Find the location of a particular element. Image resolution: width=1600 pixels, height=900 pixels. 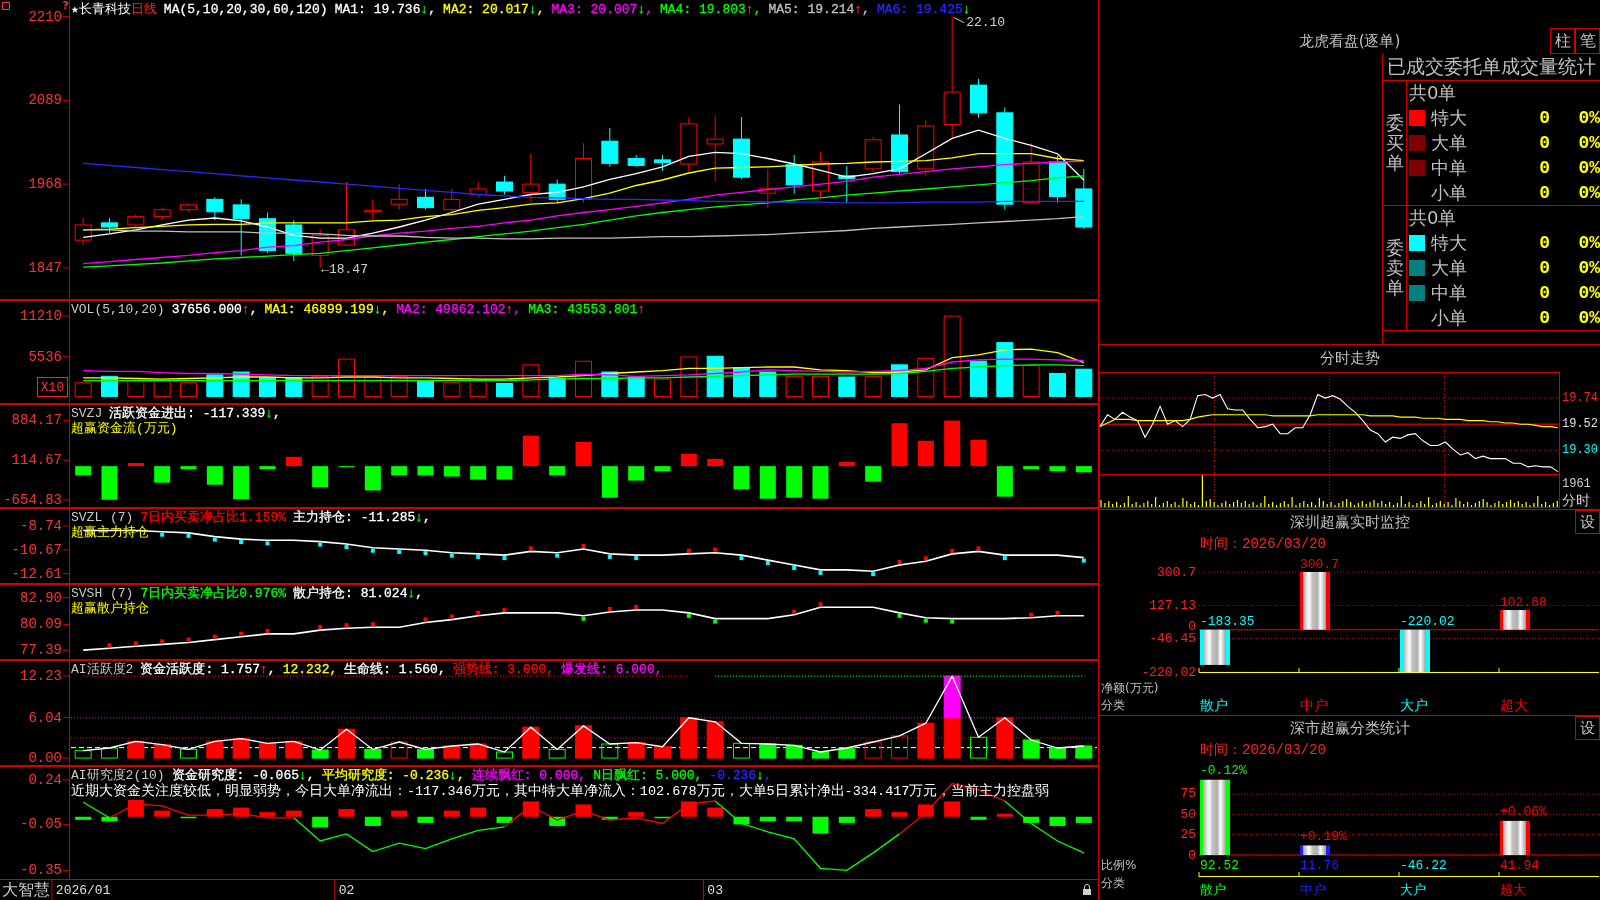

indicator-name: AI研究度2(10) is located at coordinates (118, 775).